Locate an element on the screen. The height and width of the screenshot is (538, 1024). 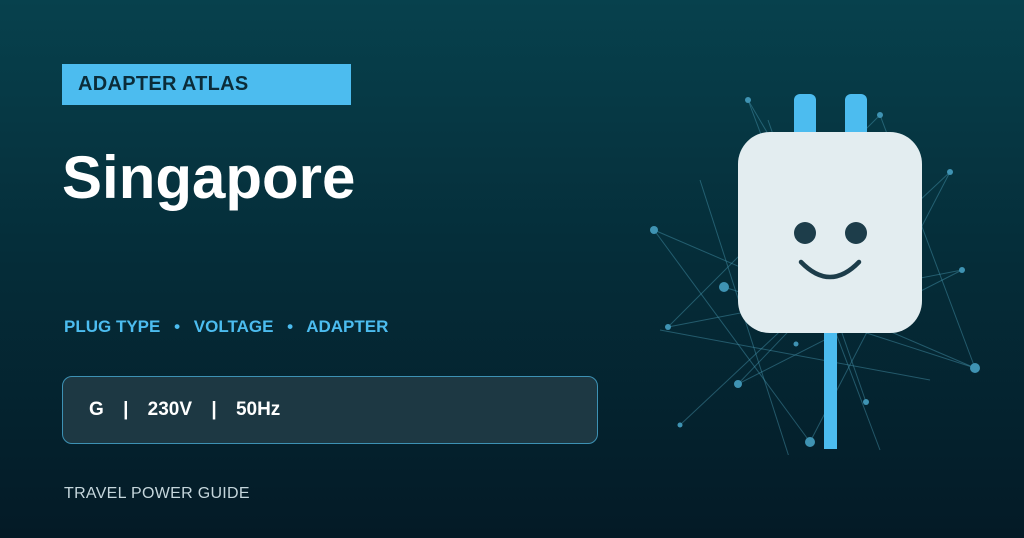
plug-eye-left is located at coordinates (805, 233).